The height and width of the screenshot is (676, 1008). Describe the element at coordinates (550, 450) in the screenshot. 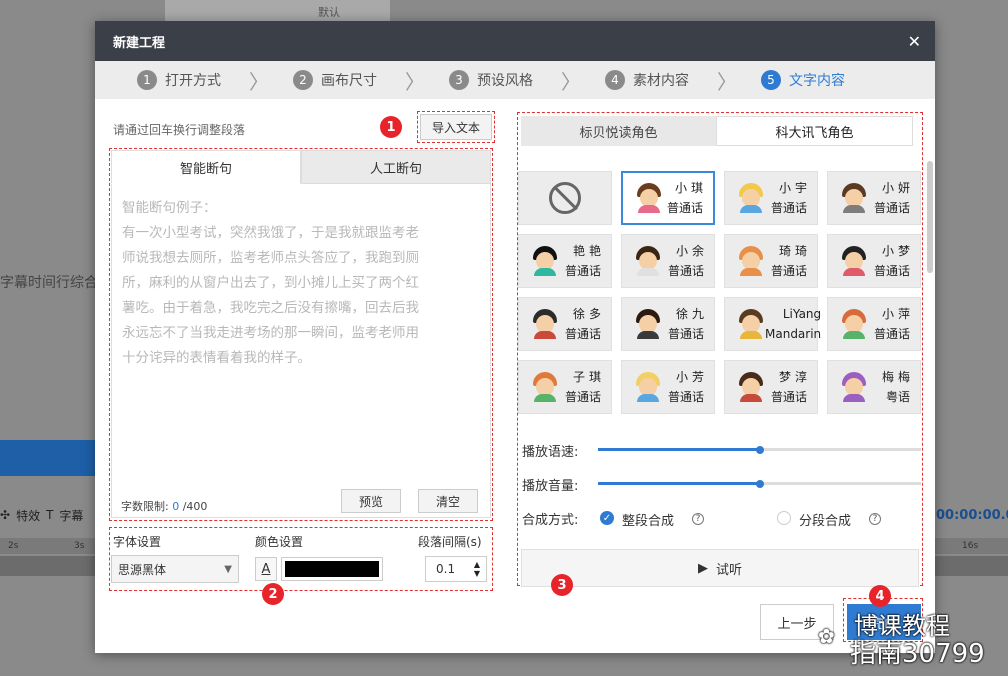

I see `speed-row: 播放语速:` at that location.